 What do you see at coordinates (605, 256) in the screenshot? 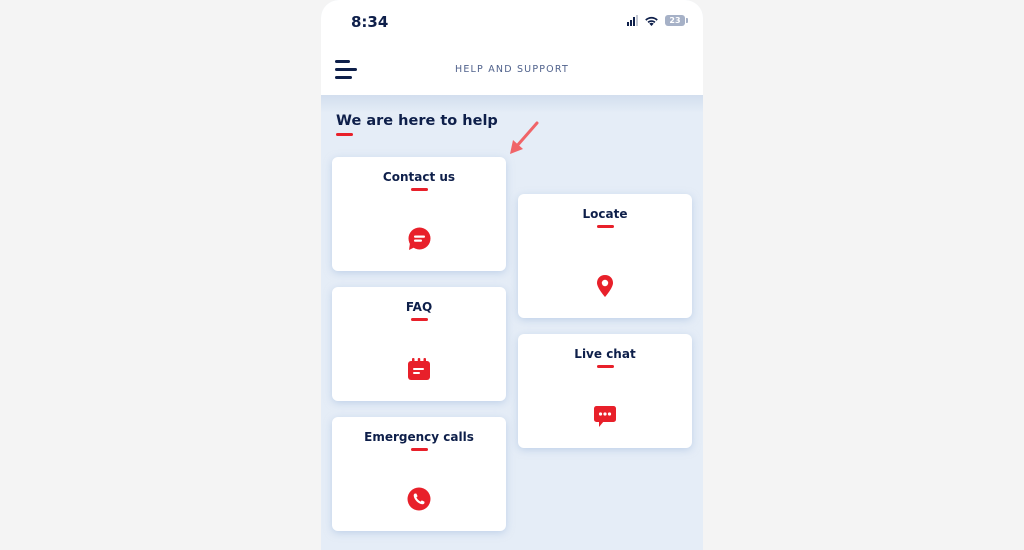
I see `card-locate: Locate` at bounding box center [605, 256].